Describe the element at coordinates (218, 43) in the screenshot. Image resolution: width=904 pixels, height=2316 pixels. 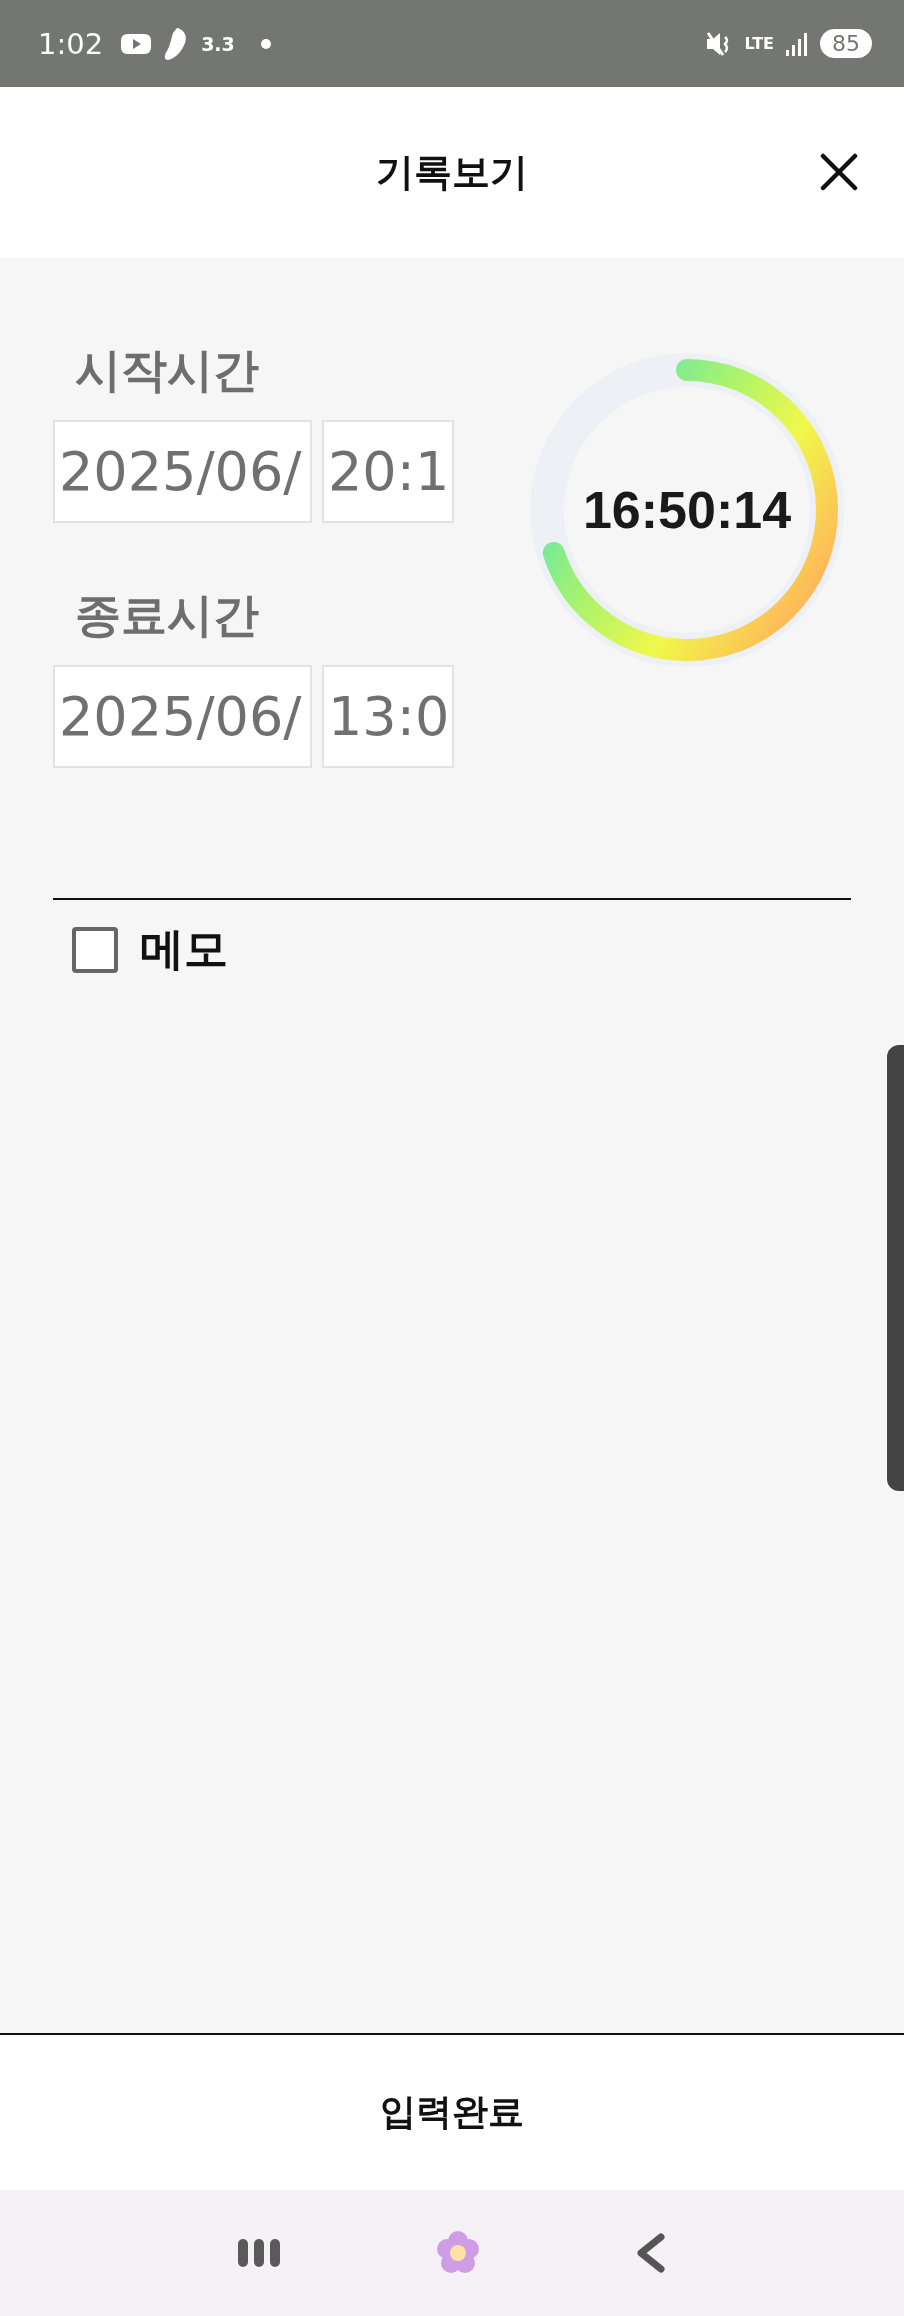
I see `step-count: 3.3` at that location.